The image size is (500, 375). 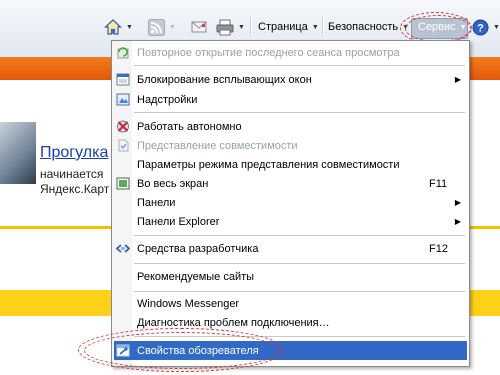 What do you see at coordinates (290, 99) in the screenshot?
I see `menu-item-addons: Надстройки` at bounding box center [290, 99].